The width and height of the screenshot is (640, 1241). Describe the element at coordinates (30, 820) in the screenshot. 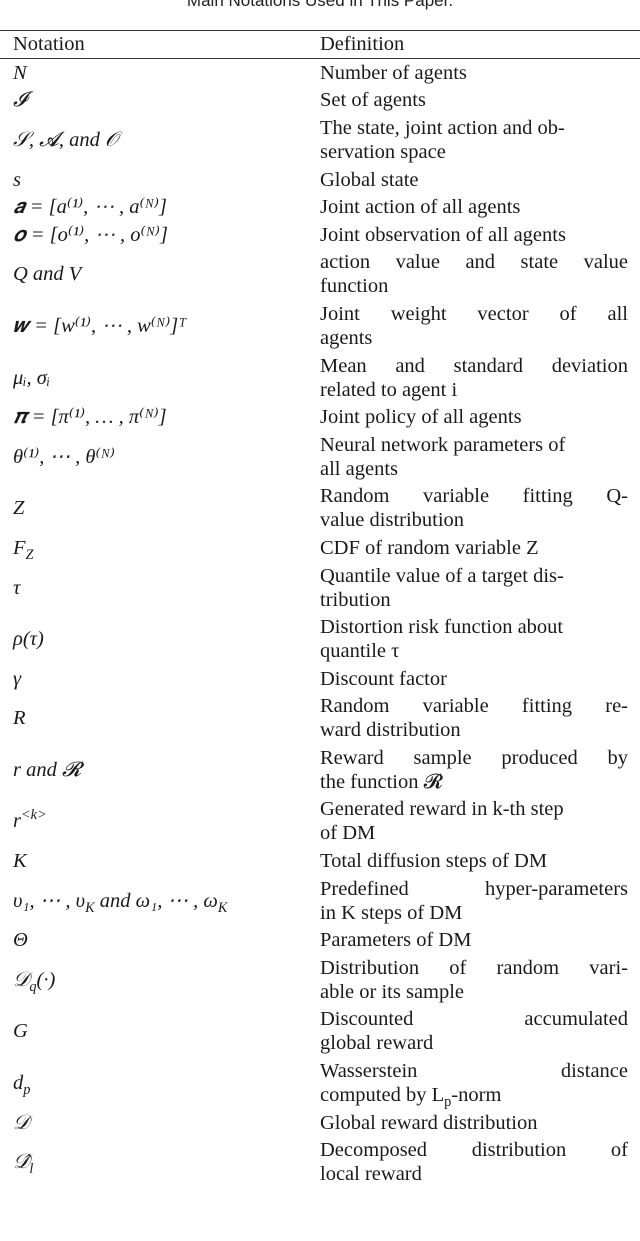

I see `notation-cell: r<k>` at that location.